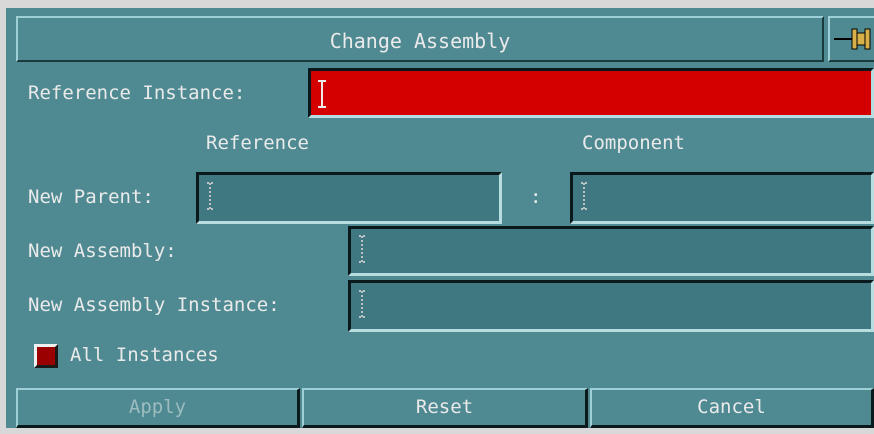 This screenshot has width=874, height=434. Describe the element at coordinates (154, 305) in the screenshot. I see `new-assembly-instance-label: New Assembly Instance:` at that location.